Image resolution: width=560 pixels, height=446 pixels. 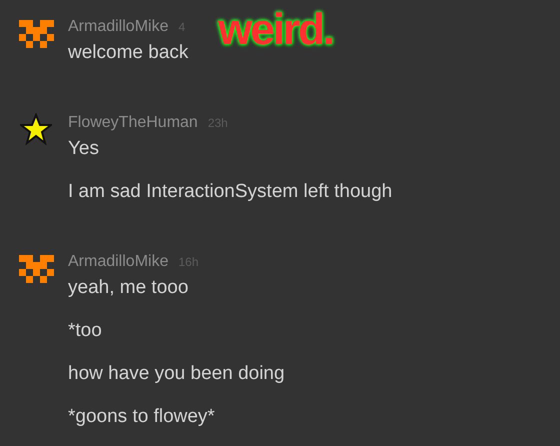 What do you see at coordinates (128, 53) in the screenshot?
I see `message-text: welcome back` at bounding box center [128, 53].